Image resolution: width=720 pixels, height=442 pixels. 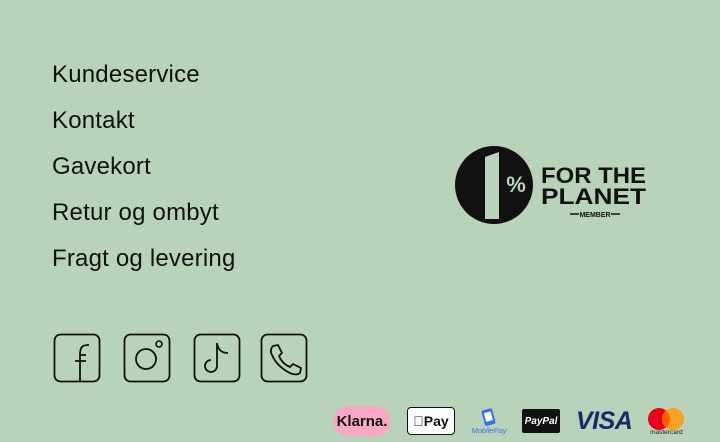 I want to click on link-retur-og-ombyt: Retur og ombyt, so click(x=144, y=213).